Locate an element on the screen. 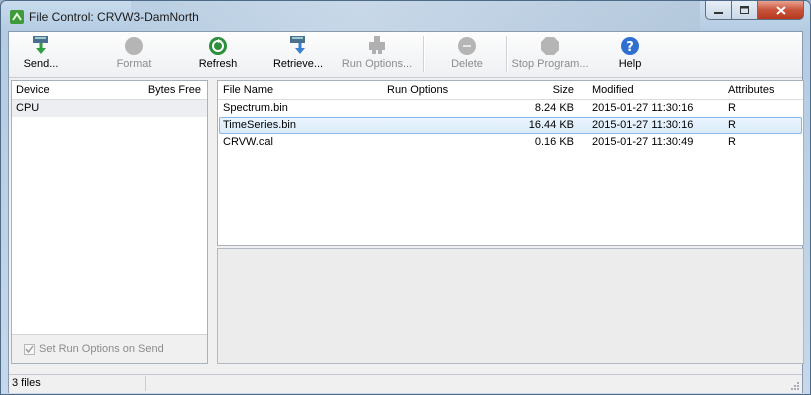 This screenshot has width=811, height=395. device-list-header: Device Bytes Free is located at coordinates (109, 90).